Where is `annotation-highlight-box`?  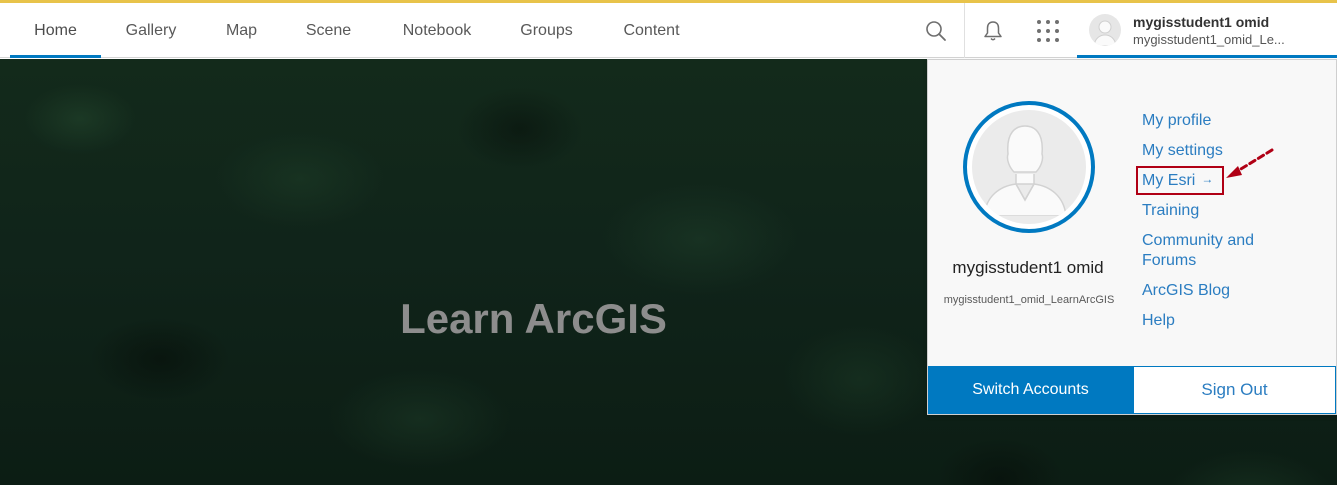
annotation-highlight-box is located at coordinates (1180, 180).